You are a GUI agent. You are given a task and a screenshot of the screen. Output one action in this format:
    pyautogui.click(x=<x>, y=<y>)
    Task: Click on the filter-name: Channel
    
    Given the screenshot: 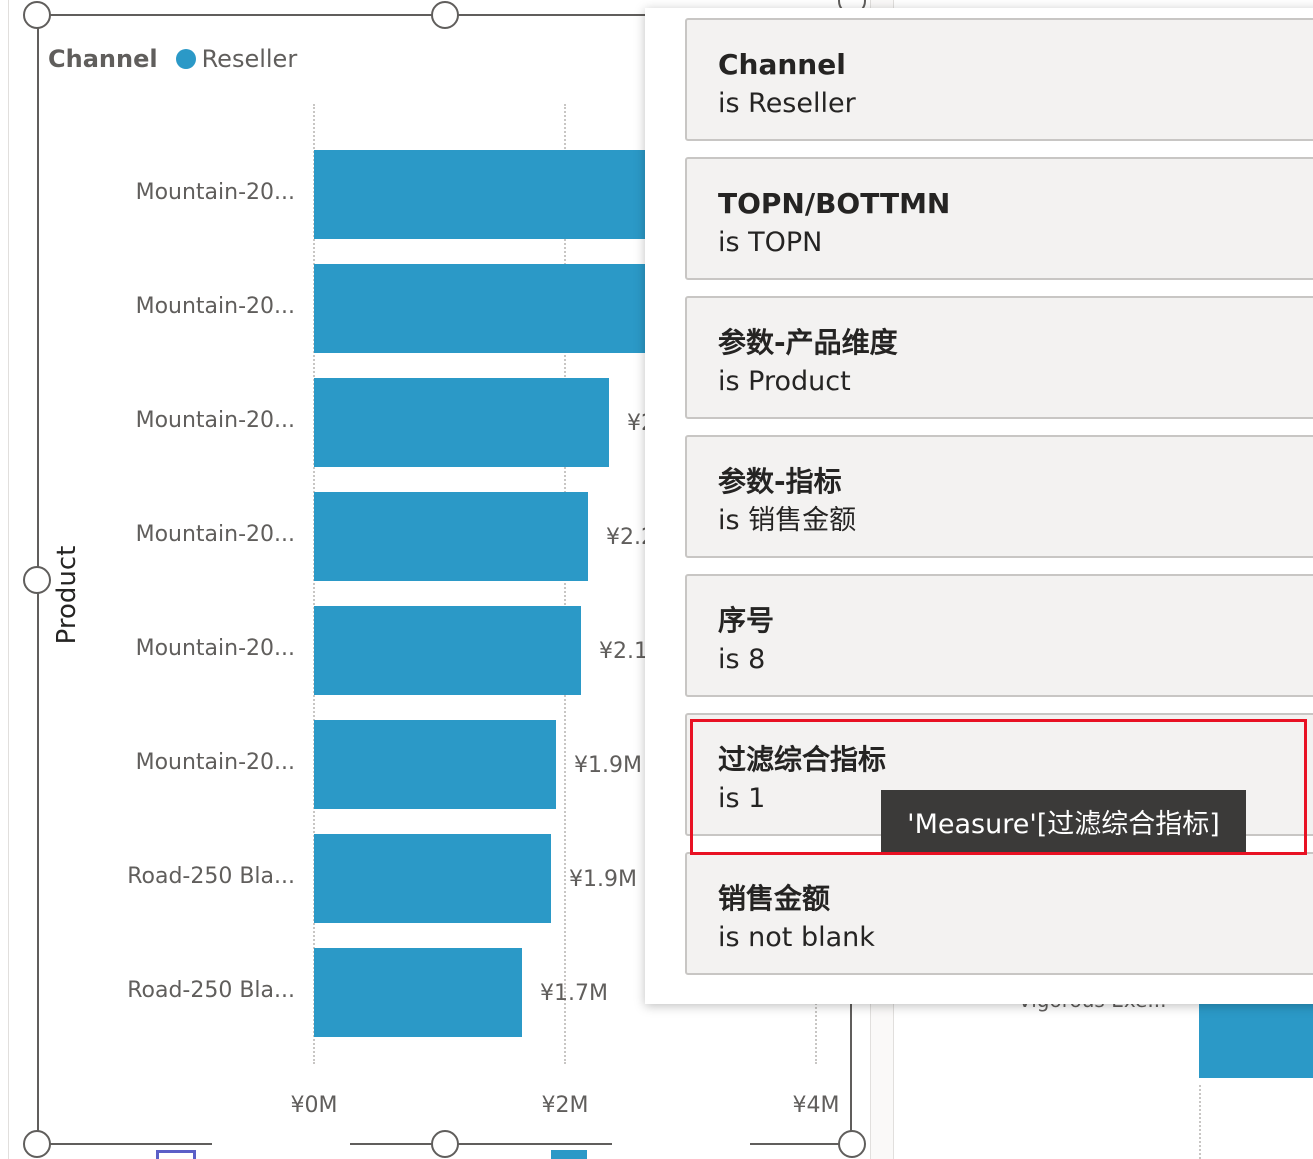 What is the action you would take?
    pyautogui.click(x=782, y=64)
    